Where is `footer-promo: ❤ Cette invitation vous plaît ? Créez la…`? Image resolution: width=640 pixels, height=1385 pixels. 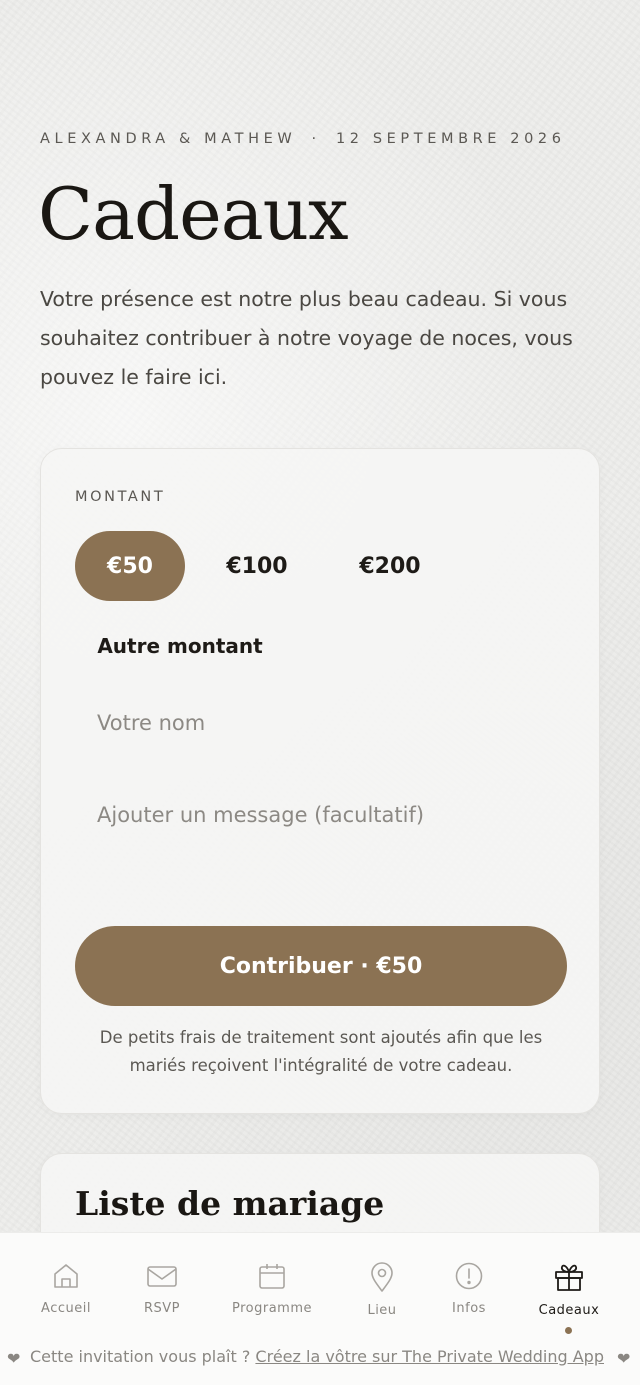
footer-promo: ❤ Cette invitation vous plaît ? Créez la… is located at coordinates (320, 1363).